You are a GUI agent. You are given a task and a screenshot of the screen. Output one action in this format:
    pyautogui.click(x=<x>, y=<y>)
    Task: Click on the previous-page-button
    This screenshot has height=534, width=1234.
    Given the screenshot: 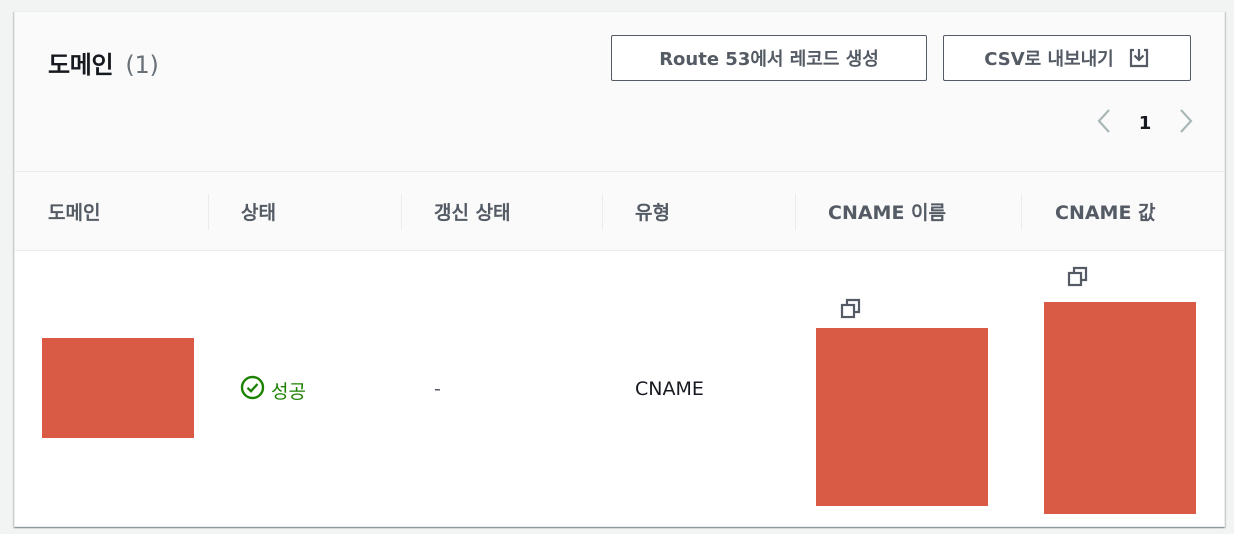 What is the action you would take?
    pyautogui.click(x=1104, y=123)
    